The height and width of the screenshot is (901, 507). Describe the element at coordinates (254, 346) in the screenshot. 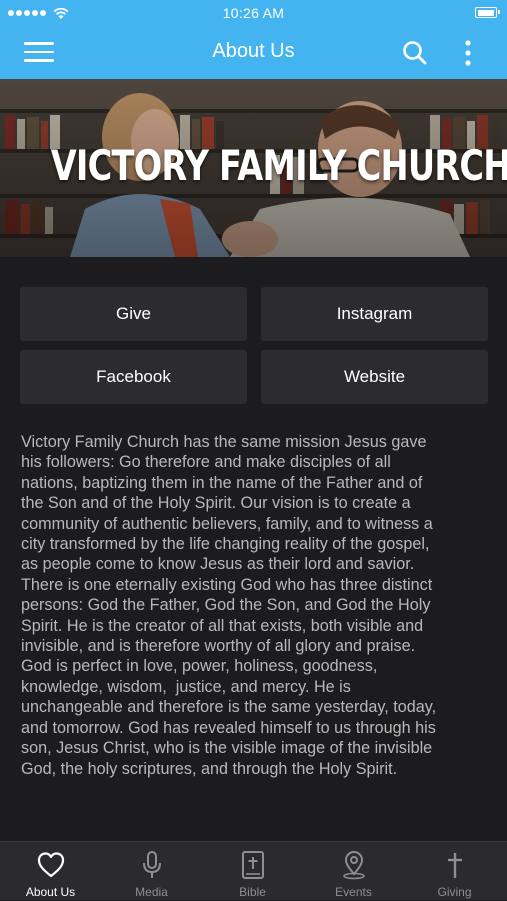

I see `action-buttons: Give Instagram Facebook Website` at that location.